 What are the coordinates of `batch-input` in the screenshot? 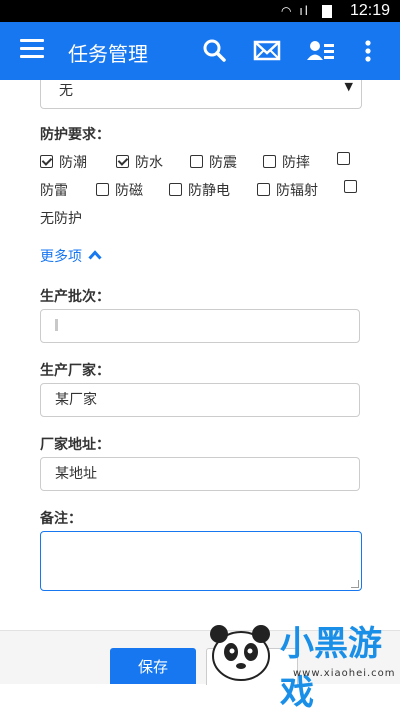 It's located at (200, 326).